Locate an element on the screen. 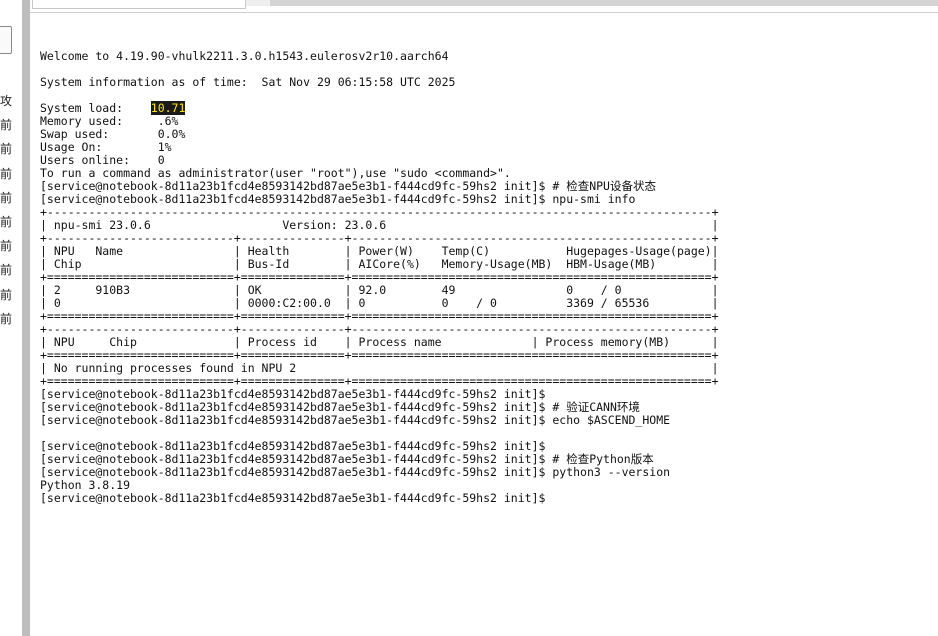 Image resolution: width=938 pixels, height=636 pixels. vertical-scrollbar is located at coordinates (26, 318).